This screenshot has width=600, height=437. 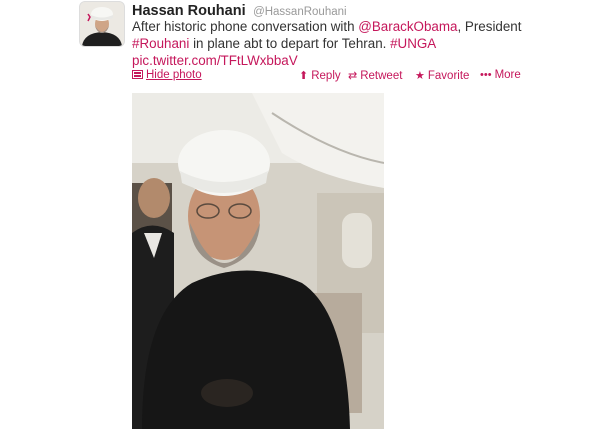 I want to click on retweet-label: Retweet, so click(x=381, y=76).